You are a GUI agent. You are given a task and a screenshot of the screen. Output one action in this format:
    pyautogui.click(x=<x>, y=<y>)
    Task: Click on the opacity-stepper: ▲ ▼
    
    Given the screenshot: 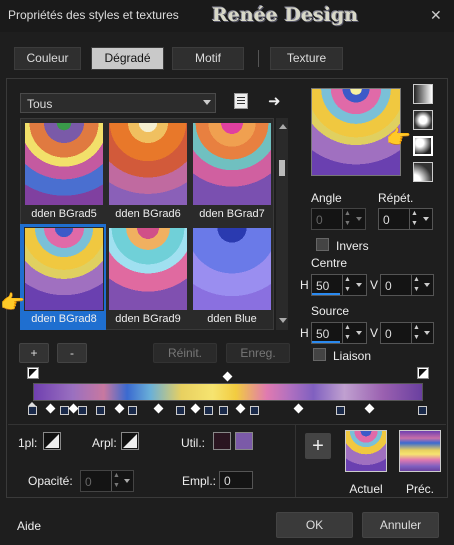 What is the action you would take?
    pyautogui.click(x=116, y=481)
    